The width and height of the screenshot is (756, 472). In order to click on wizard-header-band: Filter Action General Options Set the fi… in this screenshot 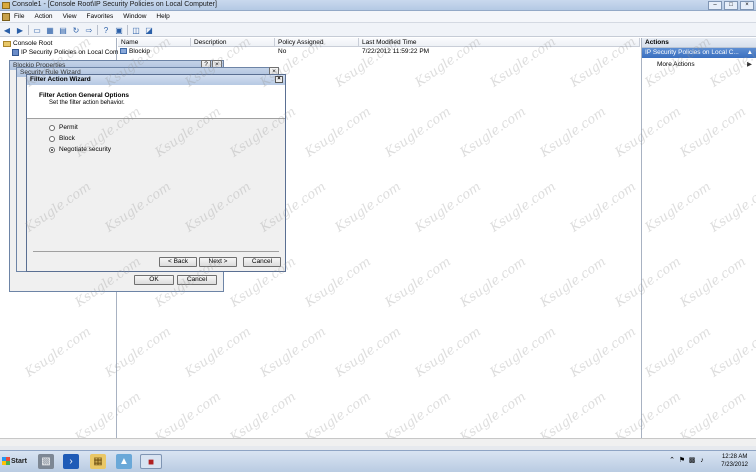, I will do `click(156, 102)`.